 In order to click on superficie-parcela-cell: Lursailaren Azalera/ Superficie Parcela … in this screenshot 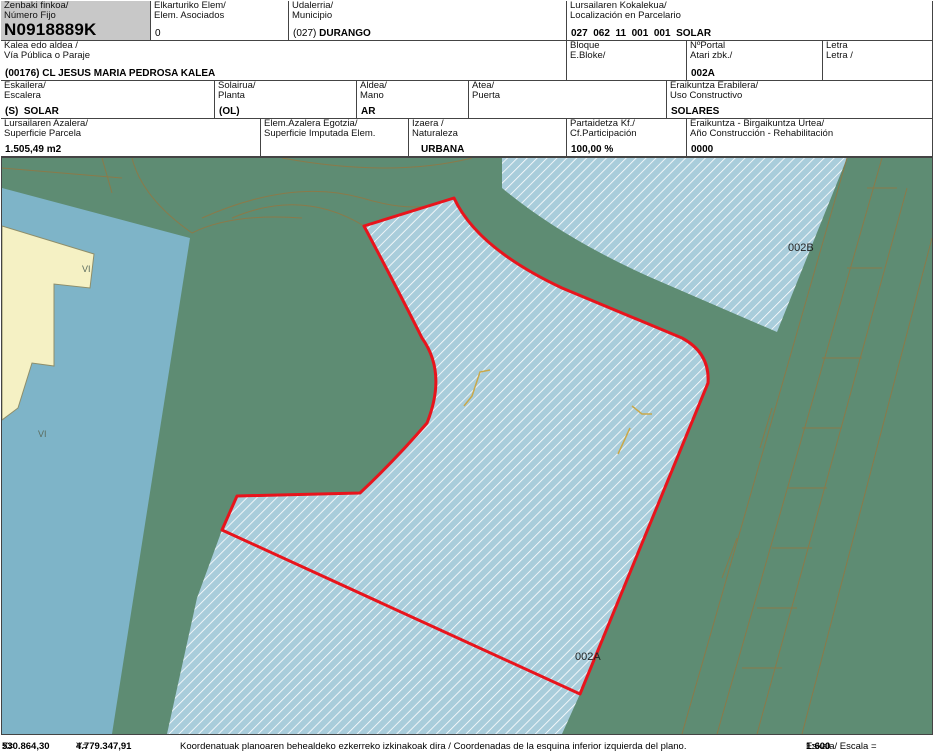, I will do `click(131, 138)`.